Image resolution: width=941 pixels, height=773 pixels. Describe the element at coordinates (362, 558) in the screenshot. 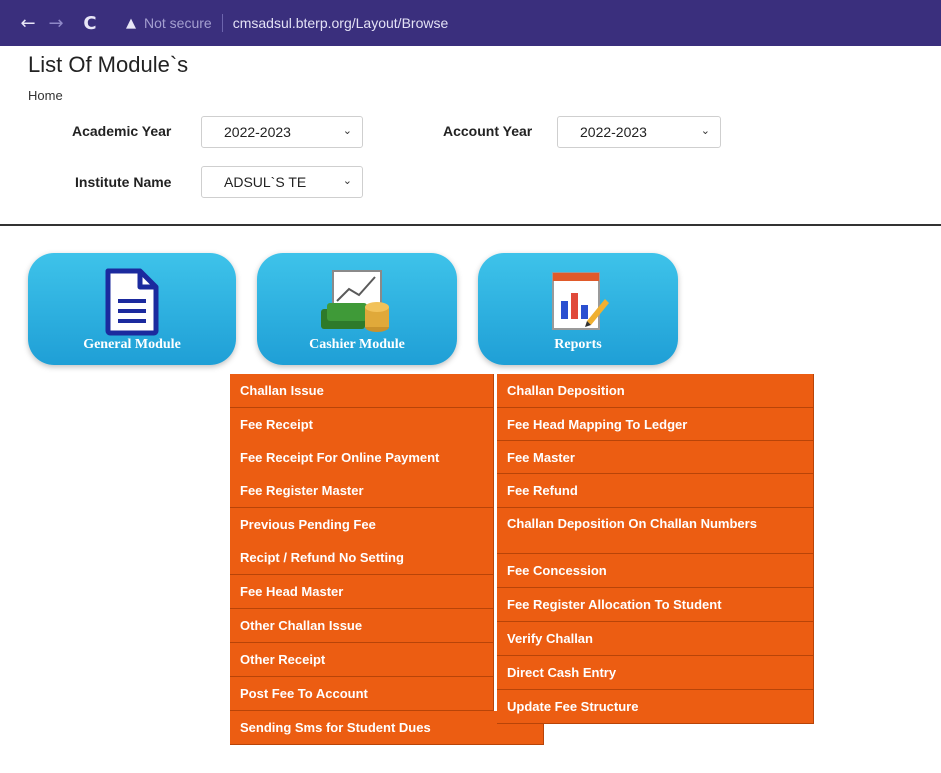

I see `cashier-menu-item-left: Recipt / Refund No Setting` at that location.